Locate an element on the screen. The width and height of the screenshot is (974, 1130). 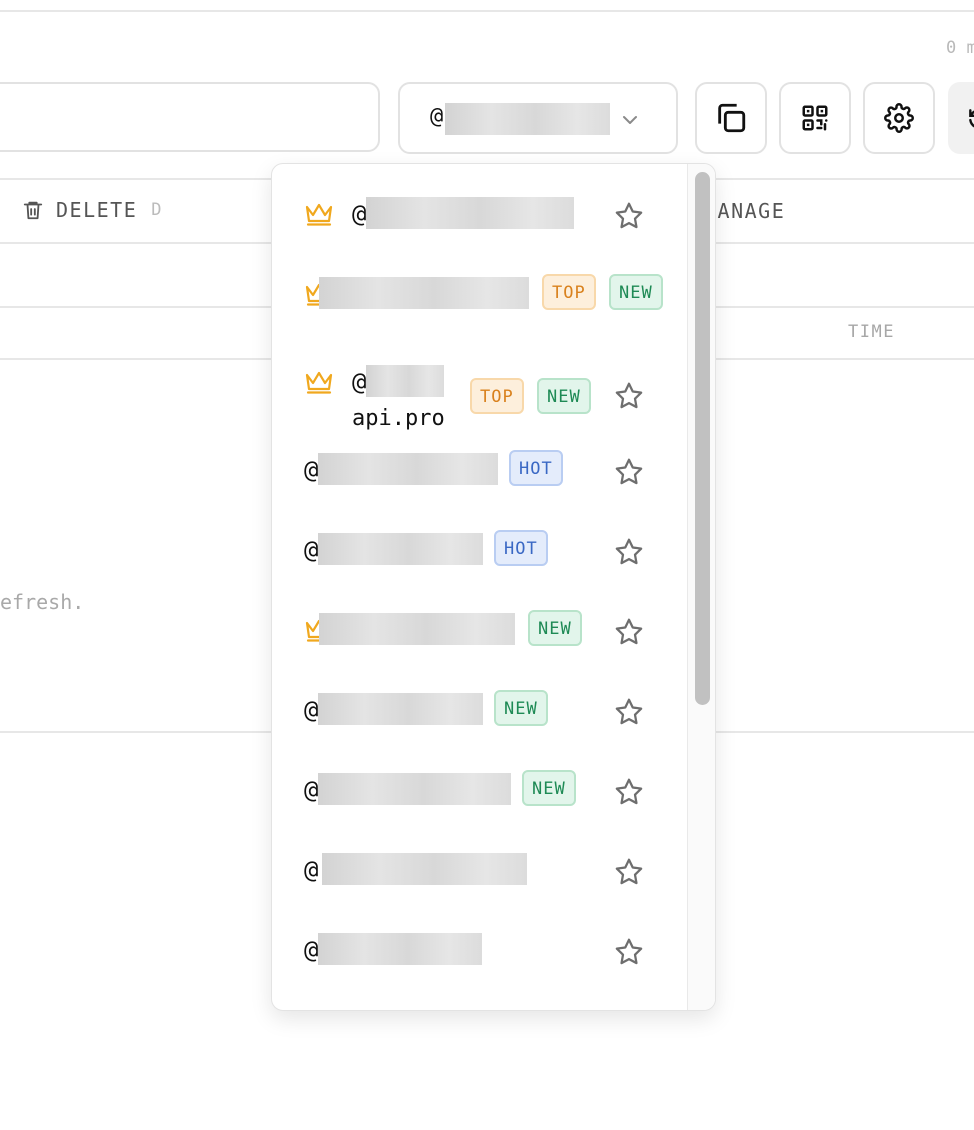
qr-code-icon is located at coordinates (815, 118).